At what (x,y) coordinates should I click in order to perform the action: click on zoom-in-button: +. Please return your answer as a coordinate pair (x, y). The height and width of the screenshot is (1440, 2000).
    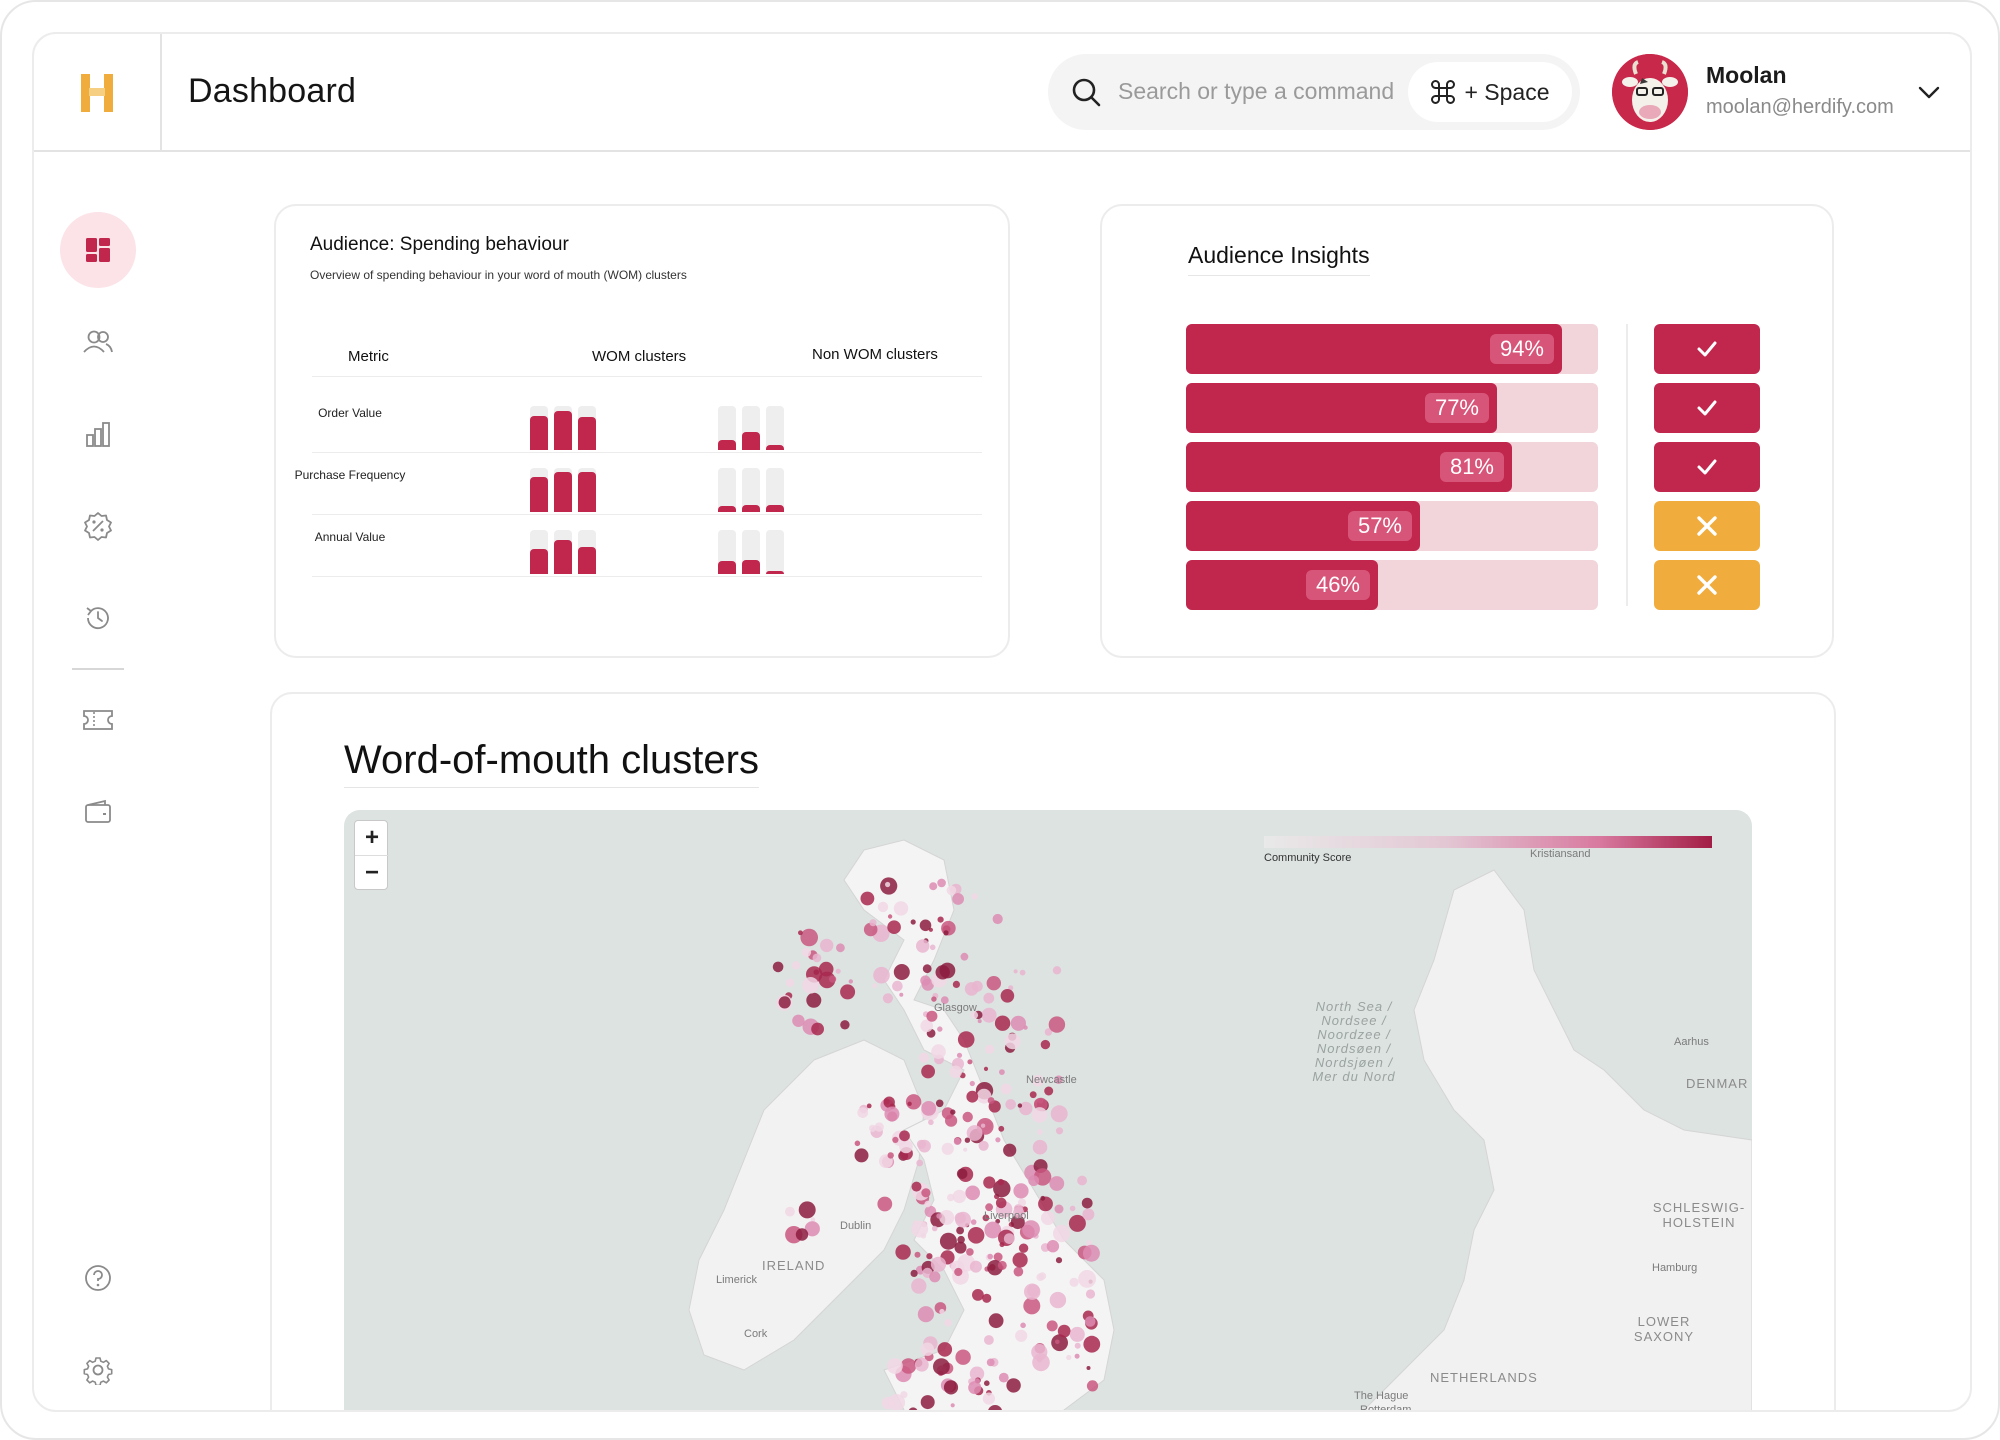
    Looking at the image, I should click on (372, 838).